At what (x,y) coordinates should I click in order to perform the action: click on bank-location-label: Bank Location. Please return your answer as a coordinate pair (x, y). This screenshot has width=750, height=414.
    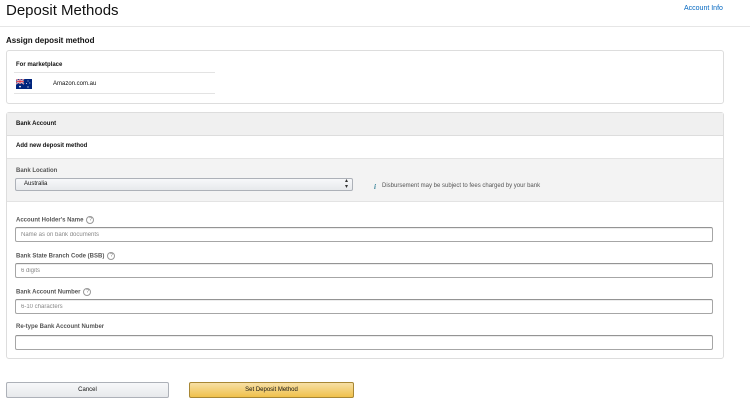
    Looking at the image, I should click on (37, 171).